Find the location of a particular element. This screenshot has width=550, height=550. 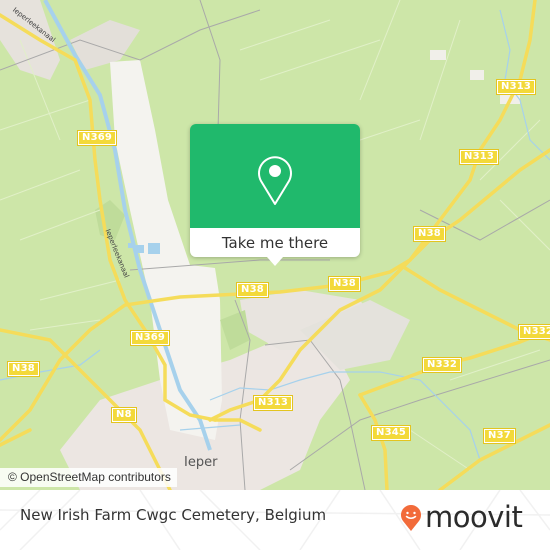

map-pin-icon is located at coordinates (275, 180).